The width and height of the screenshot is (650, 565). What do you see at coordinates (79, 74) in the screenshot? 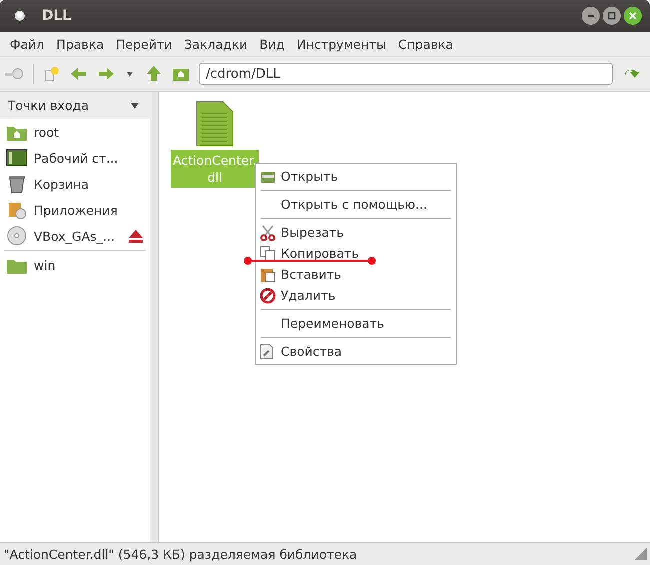
I see `back-icon` at bounding box center [79, 74].